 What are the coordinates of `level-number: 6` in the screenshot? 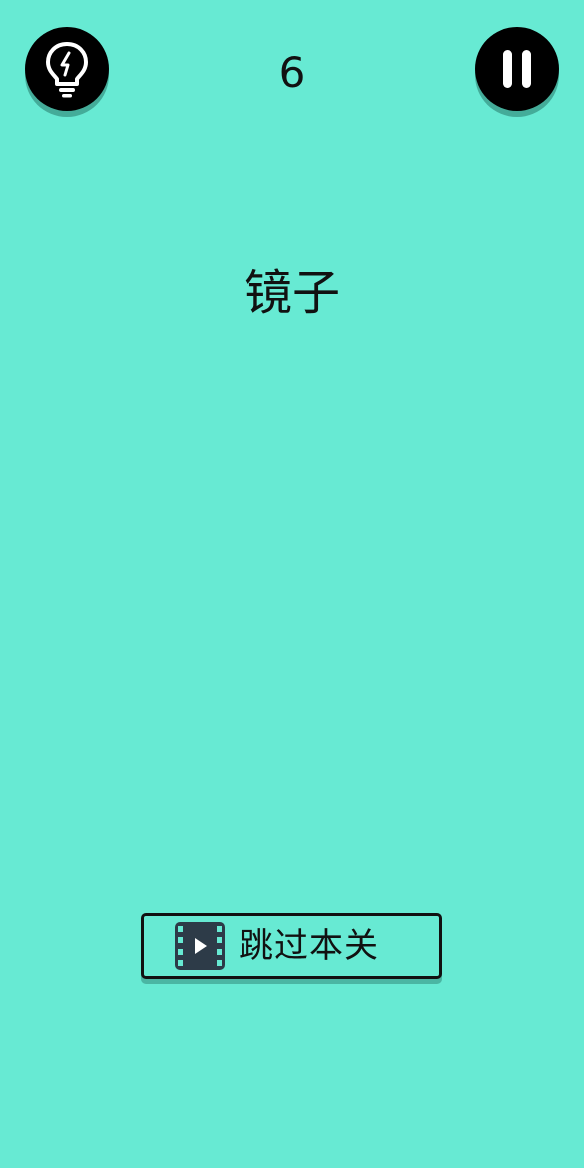 It's located at (292, 72).